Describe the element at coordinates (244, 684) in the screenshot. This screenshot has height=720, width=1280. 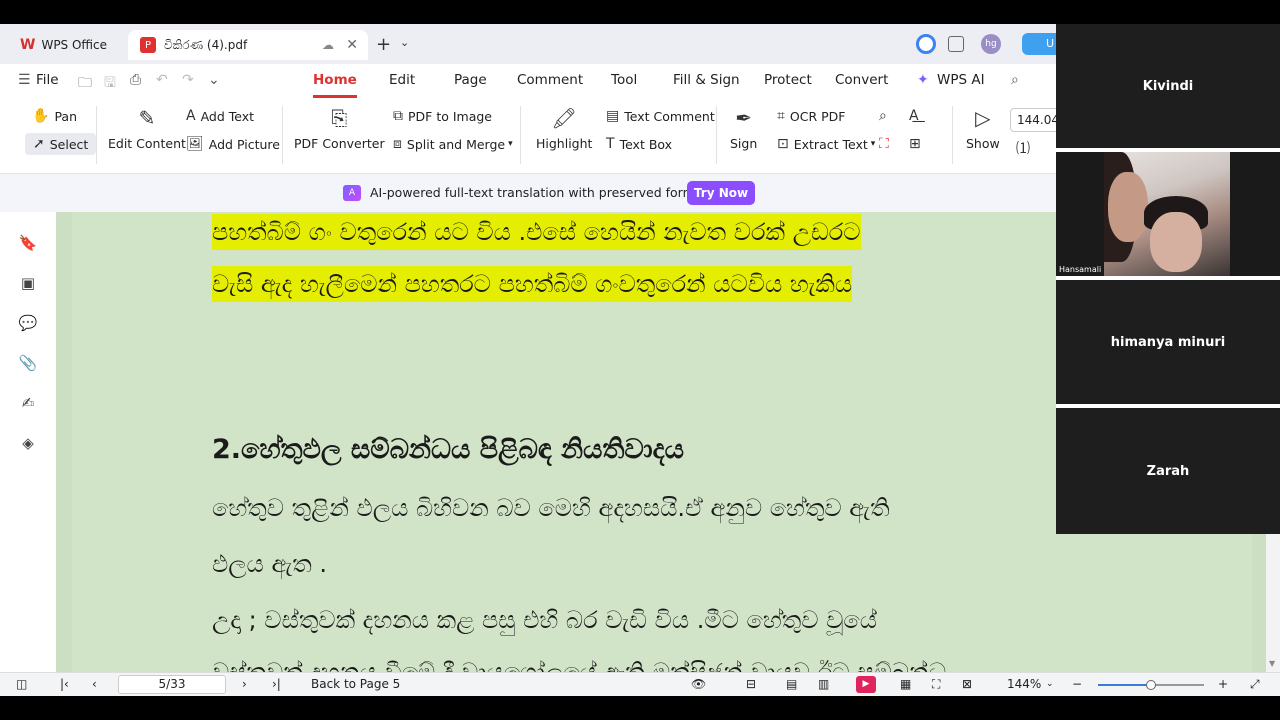
I see `next-page-icon: ›` at that location.